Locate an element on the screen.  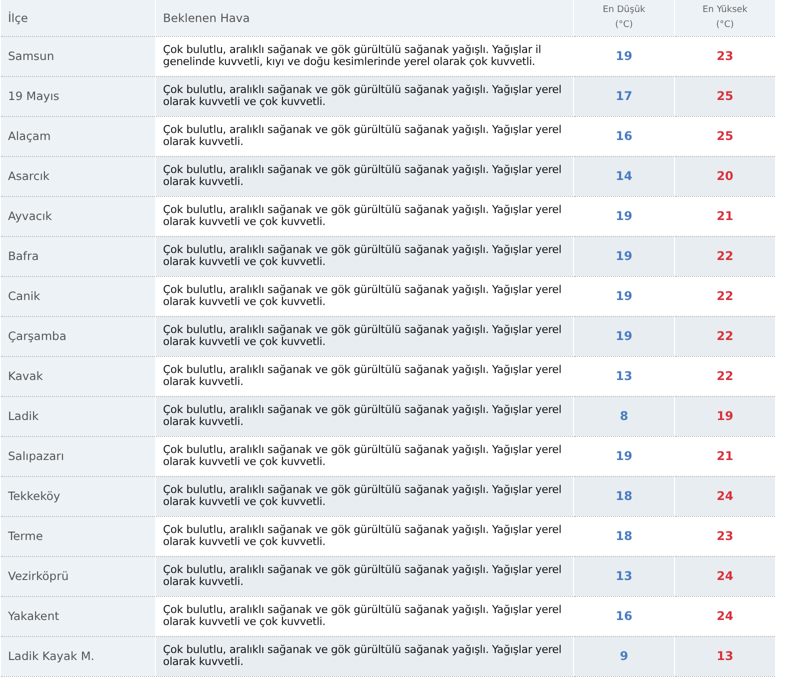
min-temp-cell: 9 is located at coordinates (624, 656).